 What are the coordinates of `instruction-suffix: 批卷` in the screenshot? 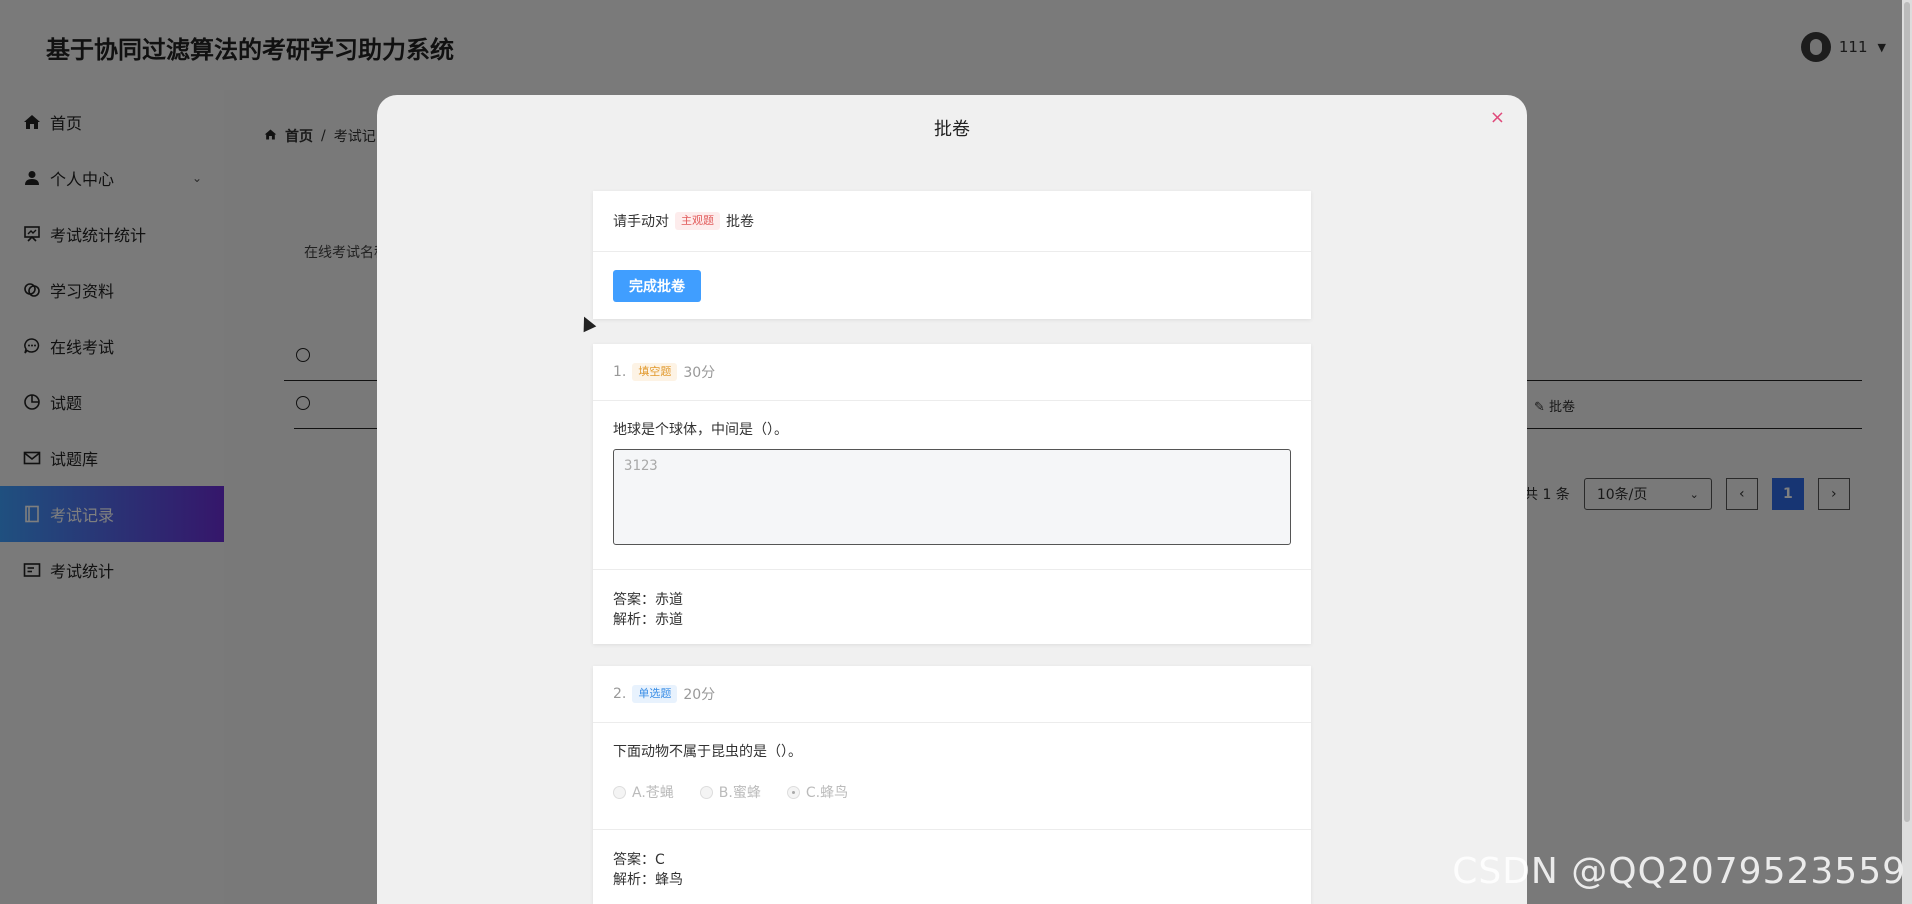 It's located at (740, 222).